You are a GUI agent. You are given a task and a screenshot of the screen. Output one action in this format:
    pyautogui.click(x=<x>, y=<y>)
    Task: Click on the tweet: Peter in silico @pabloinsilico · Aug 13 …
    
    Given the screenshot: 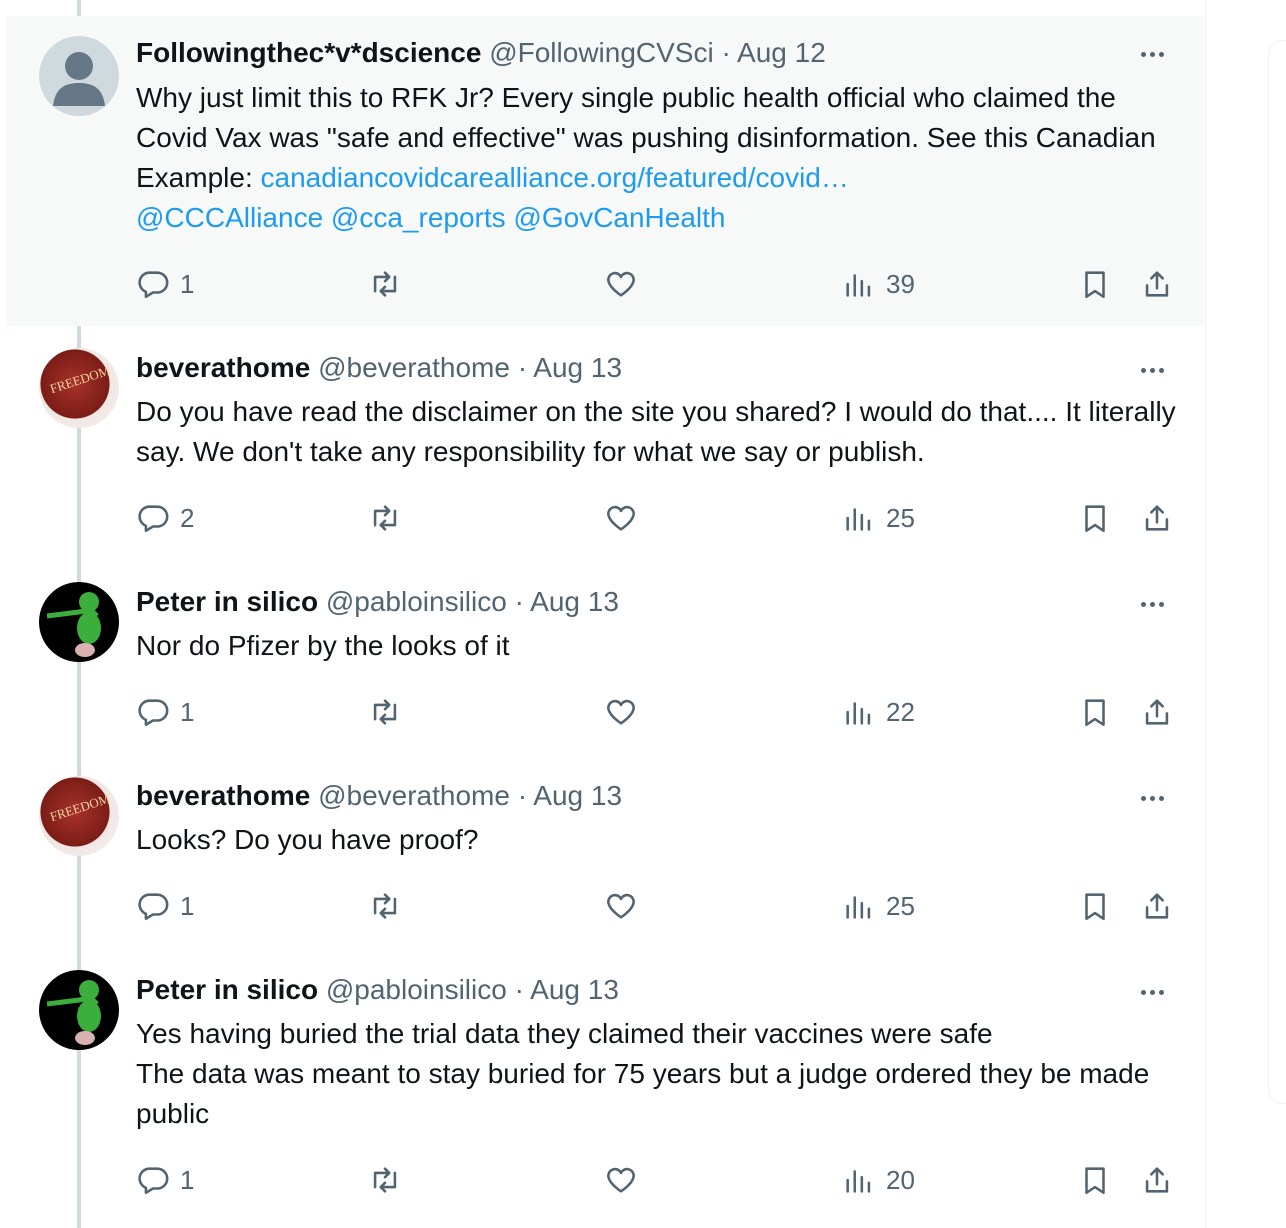 What is the action you would take?
    pyautogui.click(x=605, y=657)
    